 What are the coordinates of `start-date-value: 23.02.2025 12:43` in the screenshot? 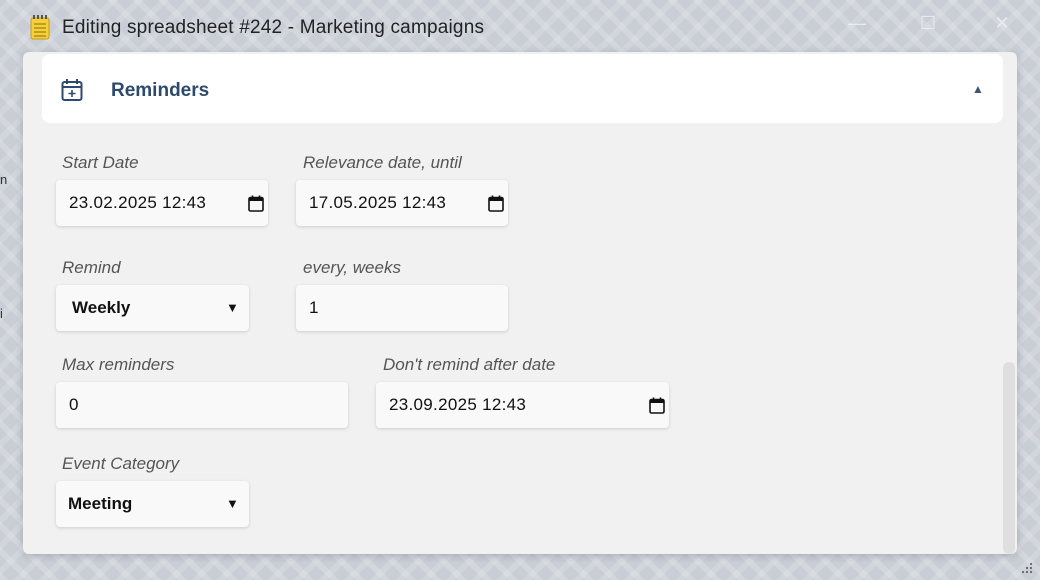 It's located at (138, 202).